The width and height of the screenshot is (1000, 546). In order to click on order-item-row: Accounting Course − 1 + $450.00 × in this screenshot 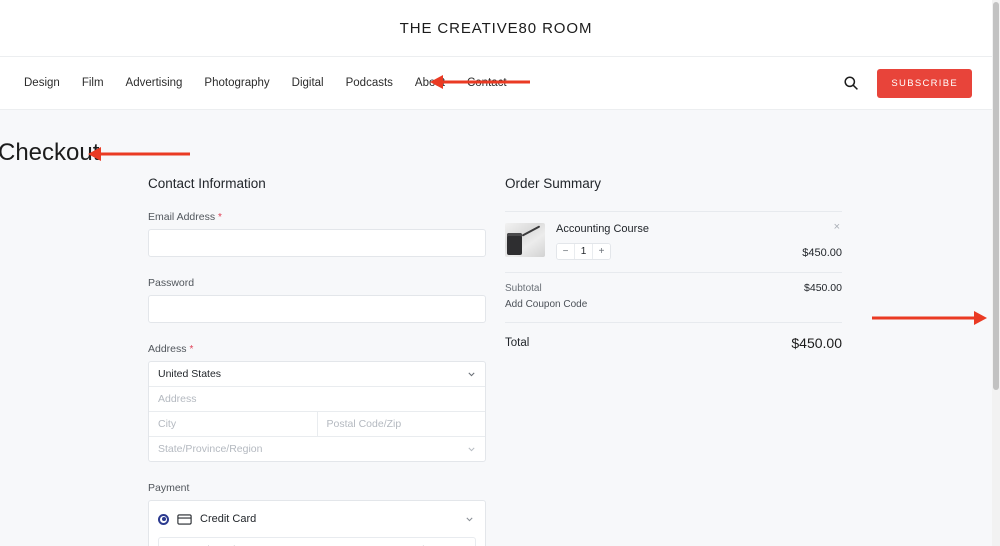, I will do `click(673, 242)`.